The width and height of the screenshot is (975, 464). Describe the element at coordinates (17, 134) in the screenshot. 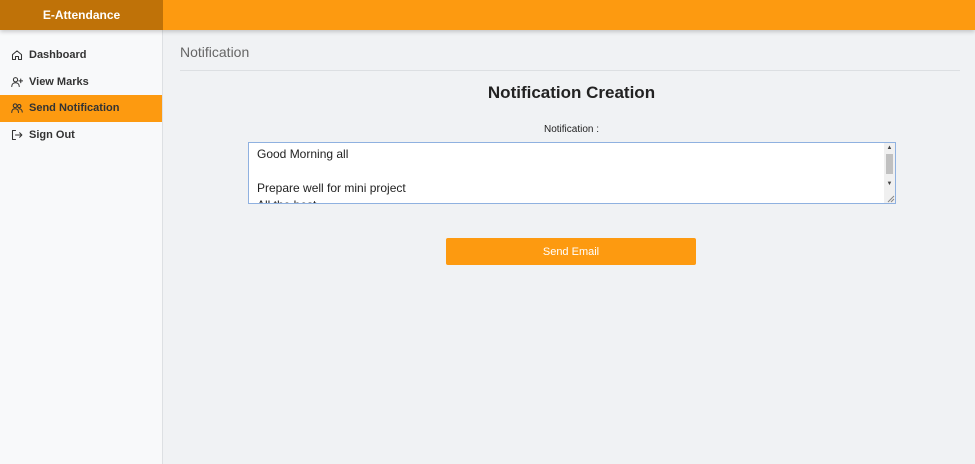

I see `sign-out-icon` at that location.